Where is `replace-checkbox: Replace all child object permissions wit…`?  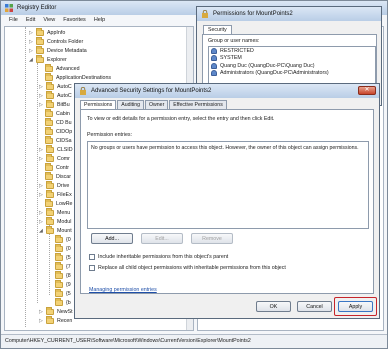
replace-checkbox: Replace all child object permissions wit… is located at coordinates (187, 268).